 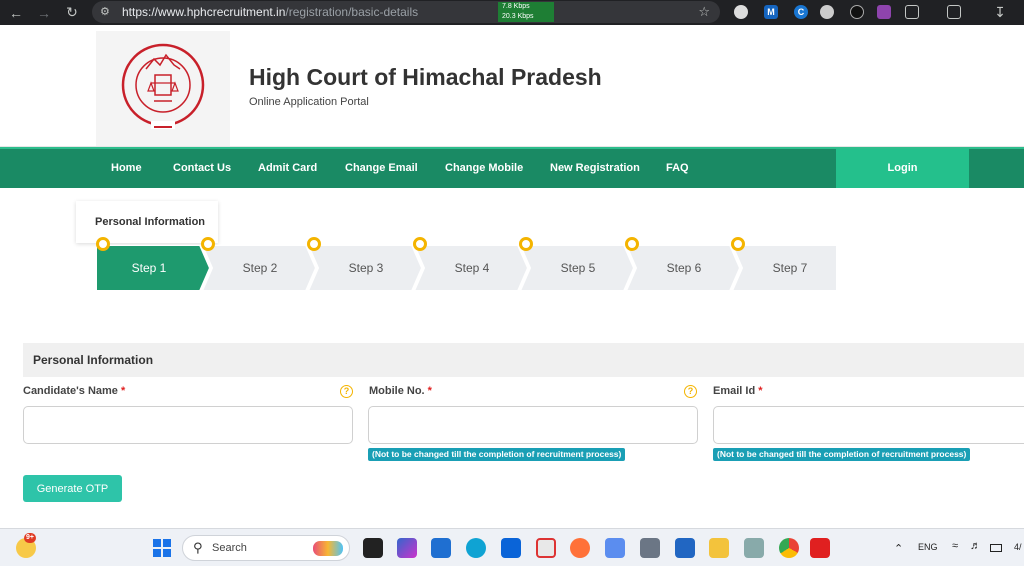 What do you see at coordinates (72, 488) in the screenshot?
I see `generate-otp-button: Generate OTP` at bounding box center [72, 488].